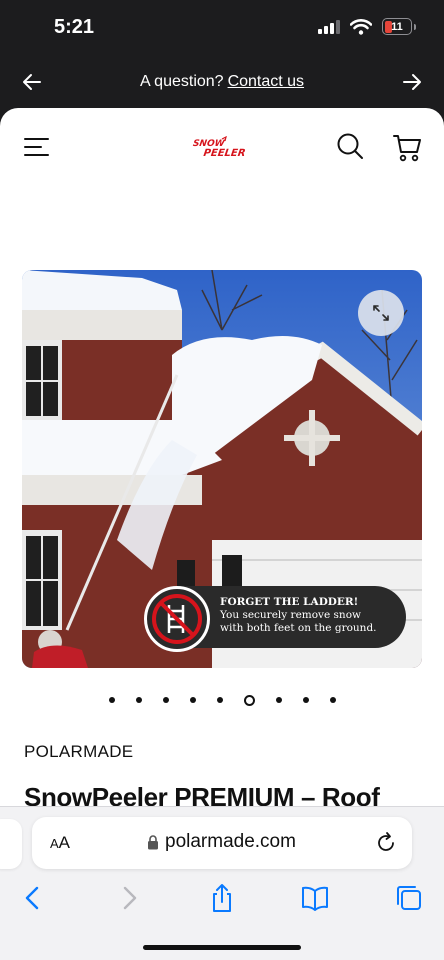  I want to click on previous-tab-peek, so click(11, 844).